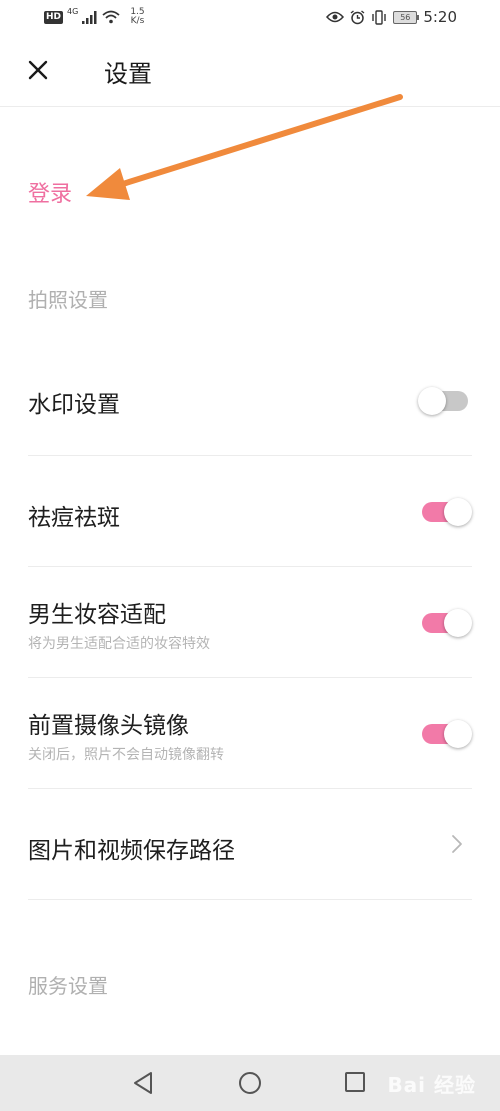 This screenshot has height=1111, width=500. Describe the element at coordinates (431, 1085) in the screenshot. I see `baidu-watermark: Bai 经验` at that location.